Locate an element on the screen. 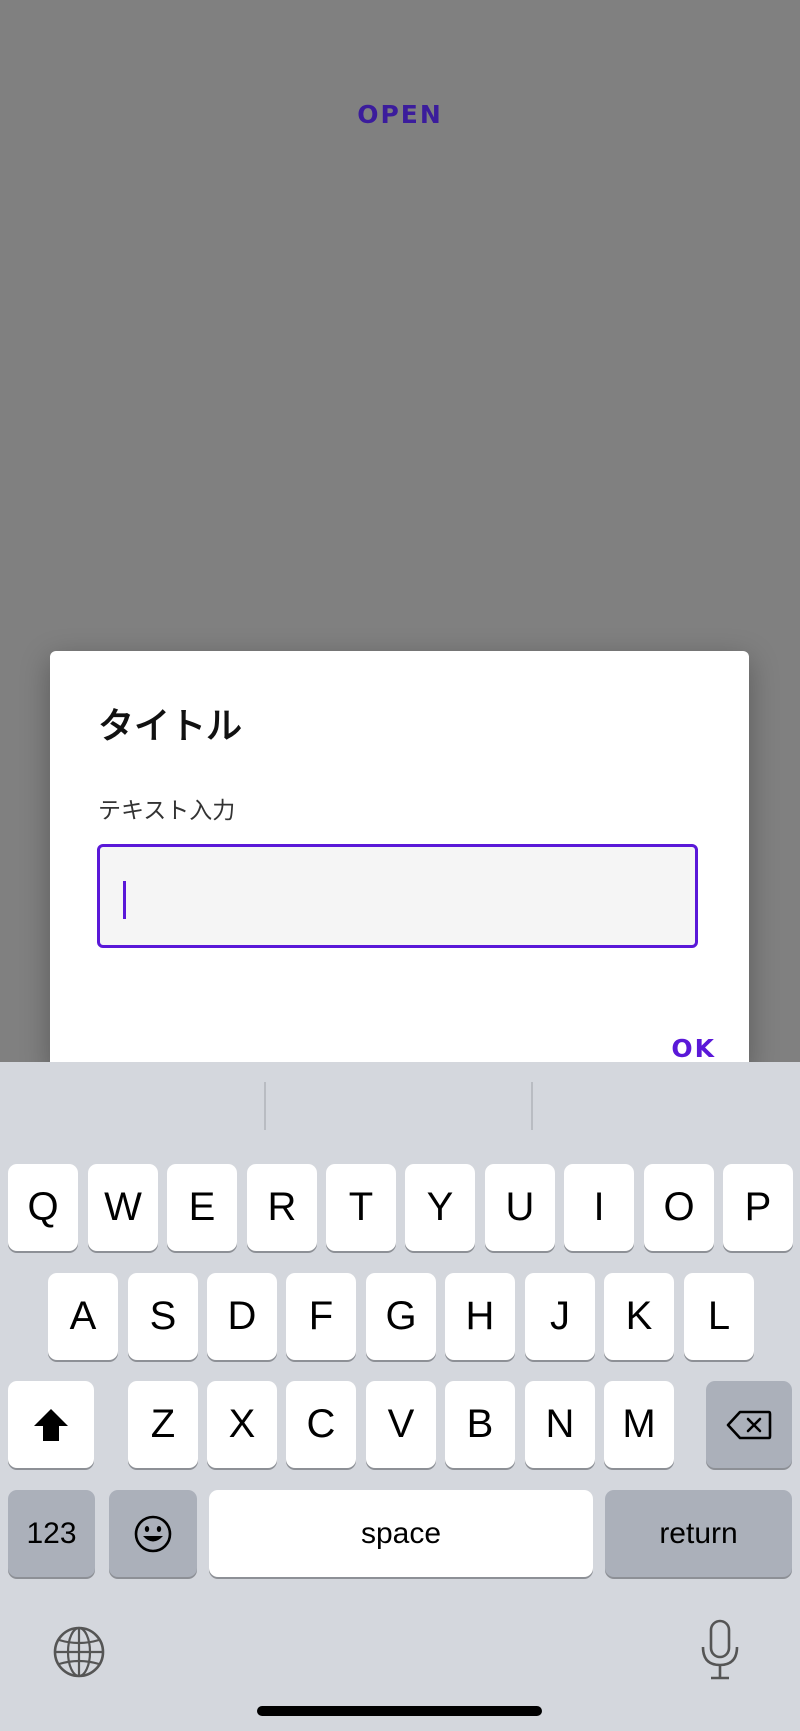 This screenshot has width=800, height=1731. delete-key is located at coordinates (749, 1424).